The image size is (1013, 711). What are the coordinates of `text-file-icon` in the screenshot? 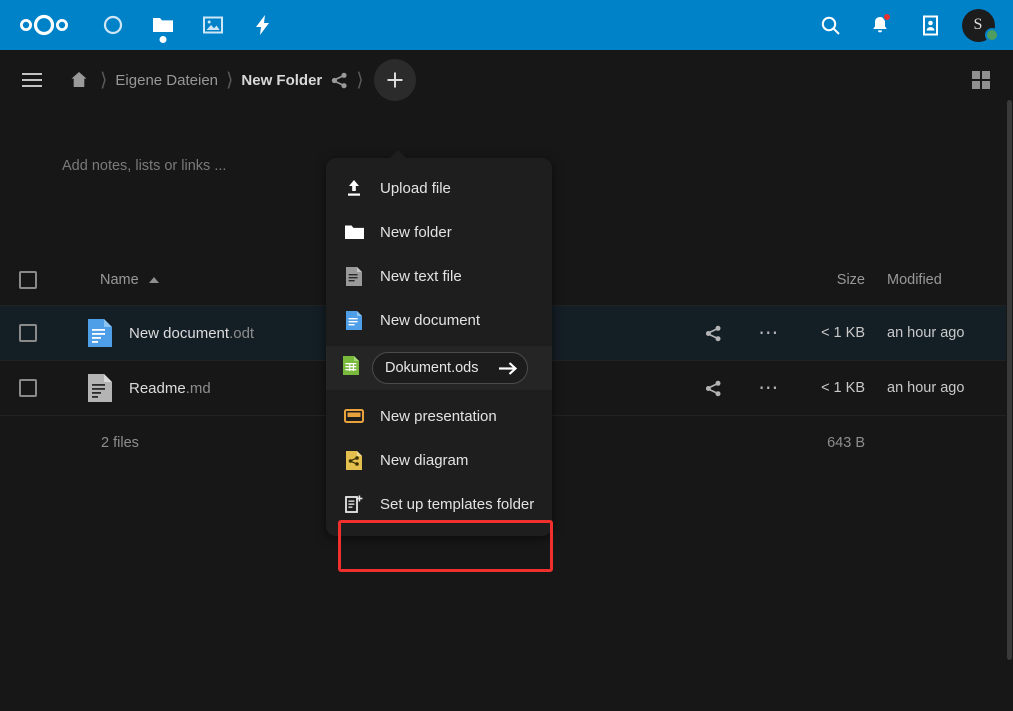 It's located at (354, 276).